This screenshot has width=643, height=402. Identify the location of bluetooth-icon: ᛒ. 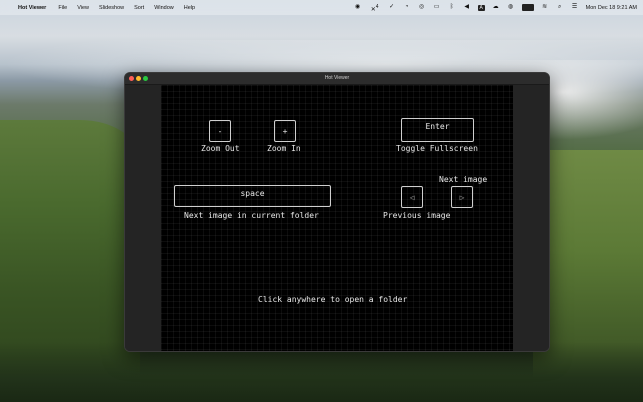
(452, 7).